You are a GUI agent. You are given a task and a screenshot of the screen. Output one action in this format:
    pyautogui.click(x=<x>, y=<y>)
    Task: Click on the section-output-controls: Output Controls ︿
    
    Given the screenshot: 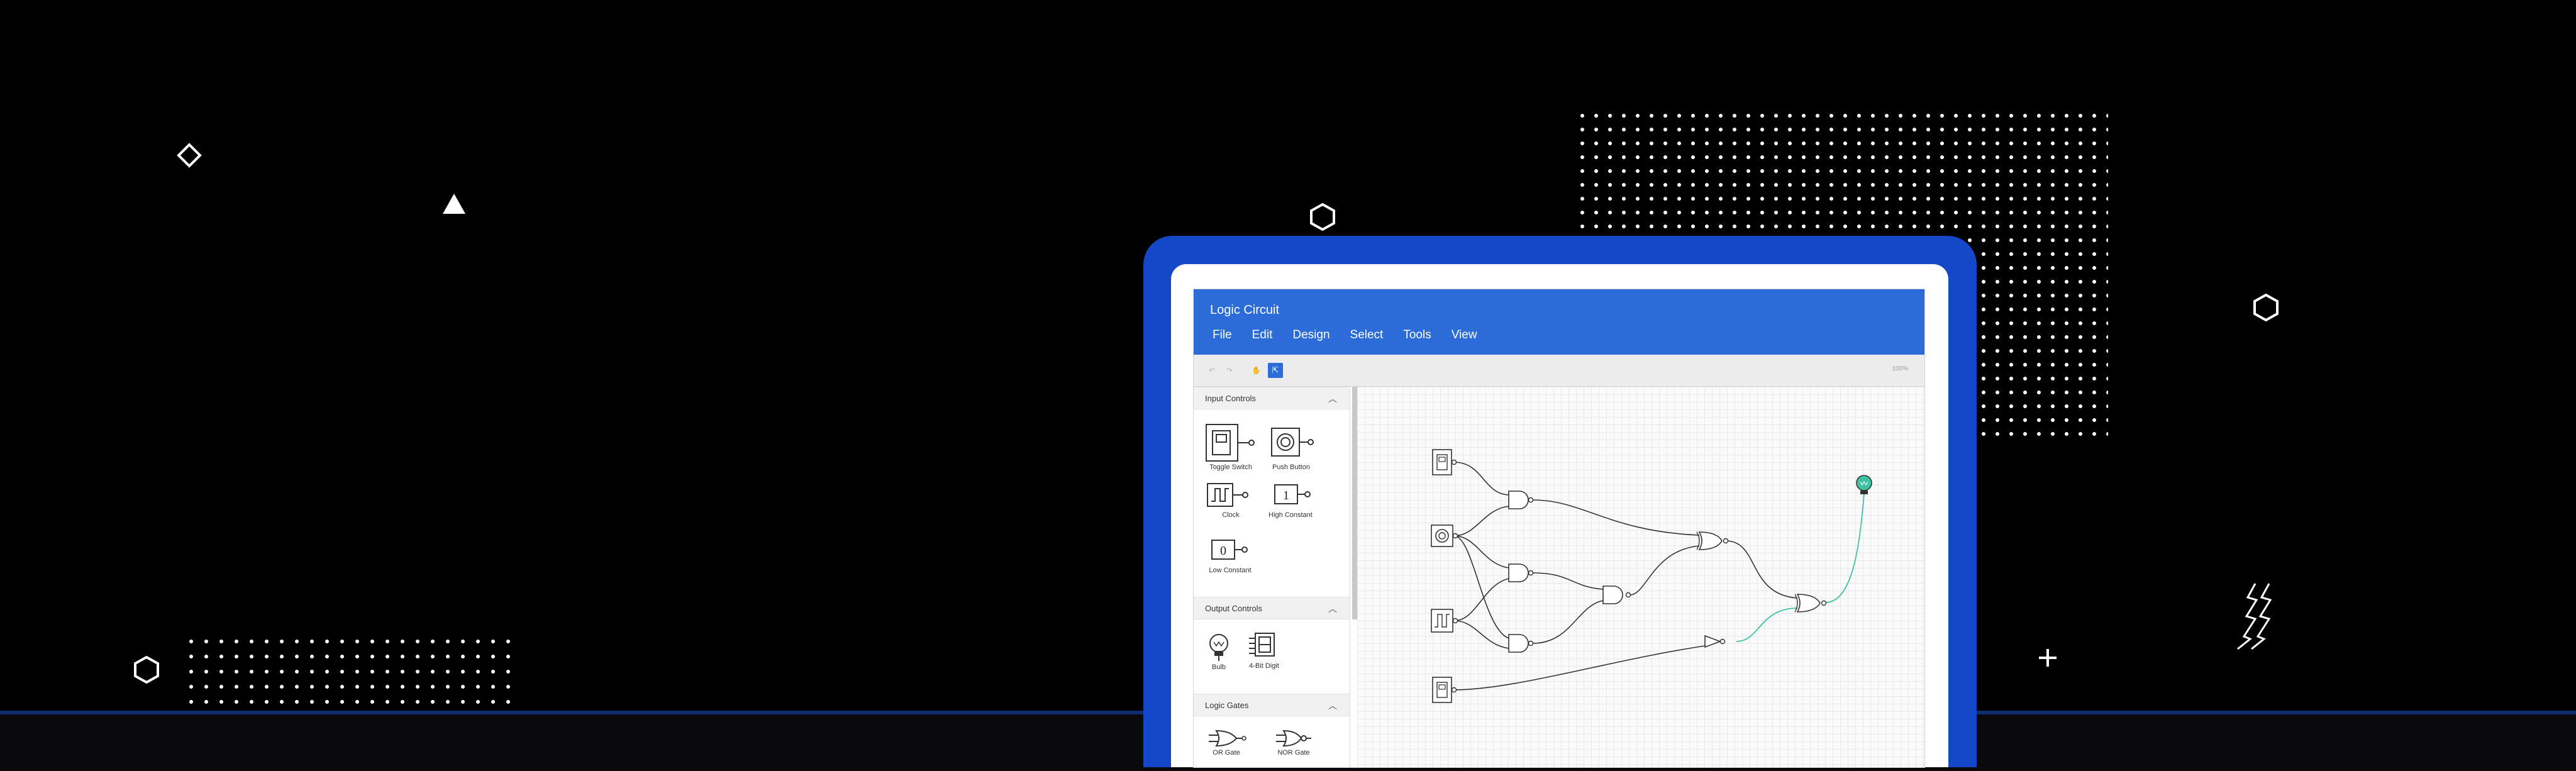 What is the action you would take?
    pyautogui.click(x=1272, y=608)
    